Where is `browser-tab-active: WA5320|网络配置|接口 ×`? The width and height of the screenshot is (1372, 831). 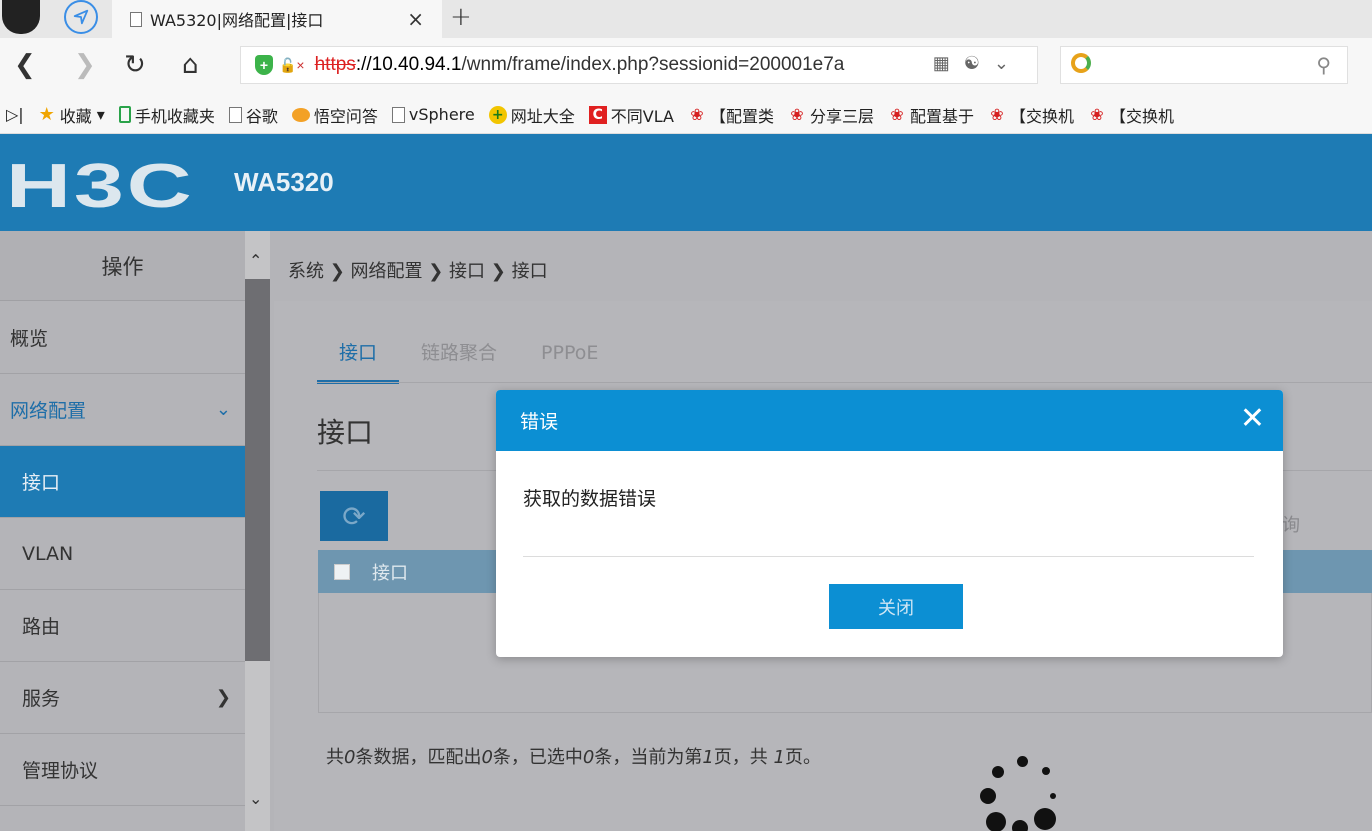 browser-tab-active: WA5320|网络配置|接口 × is located at coordinates (277, 19).